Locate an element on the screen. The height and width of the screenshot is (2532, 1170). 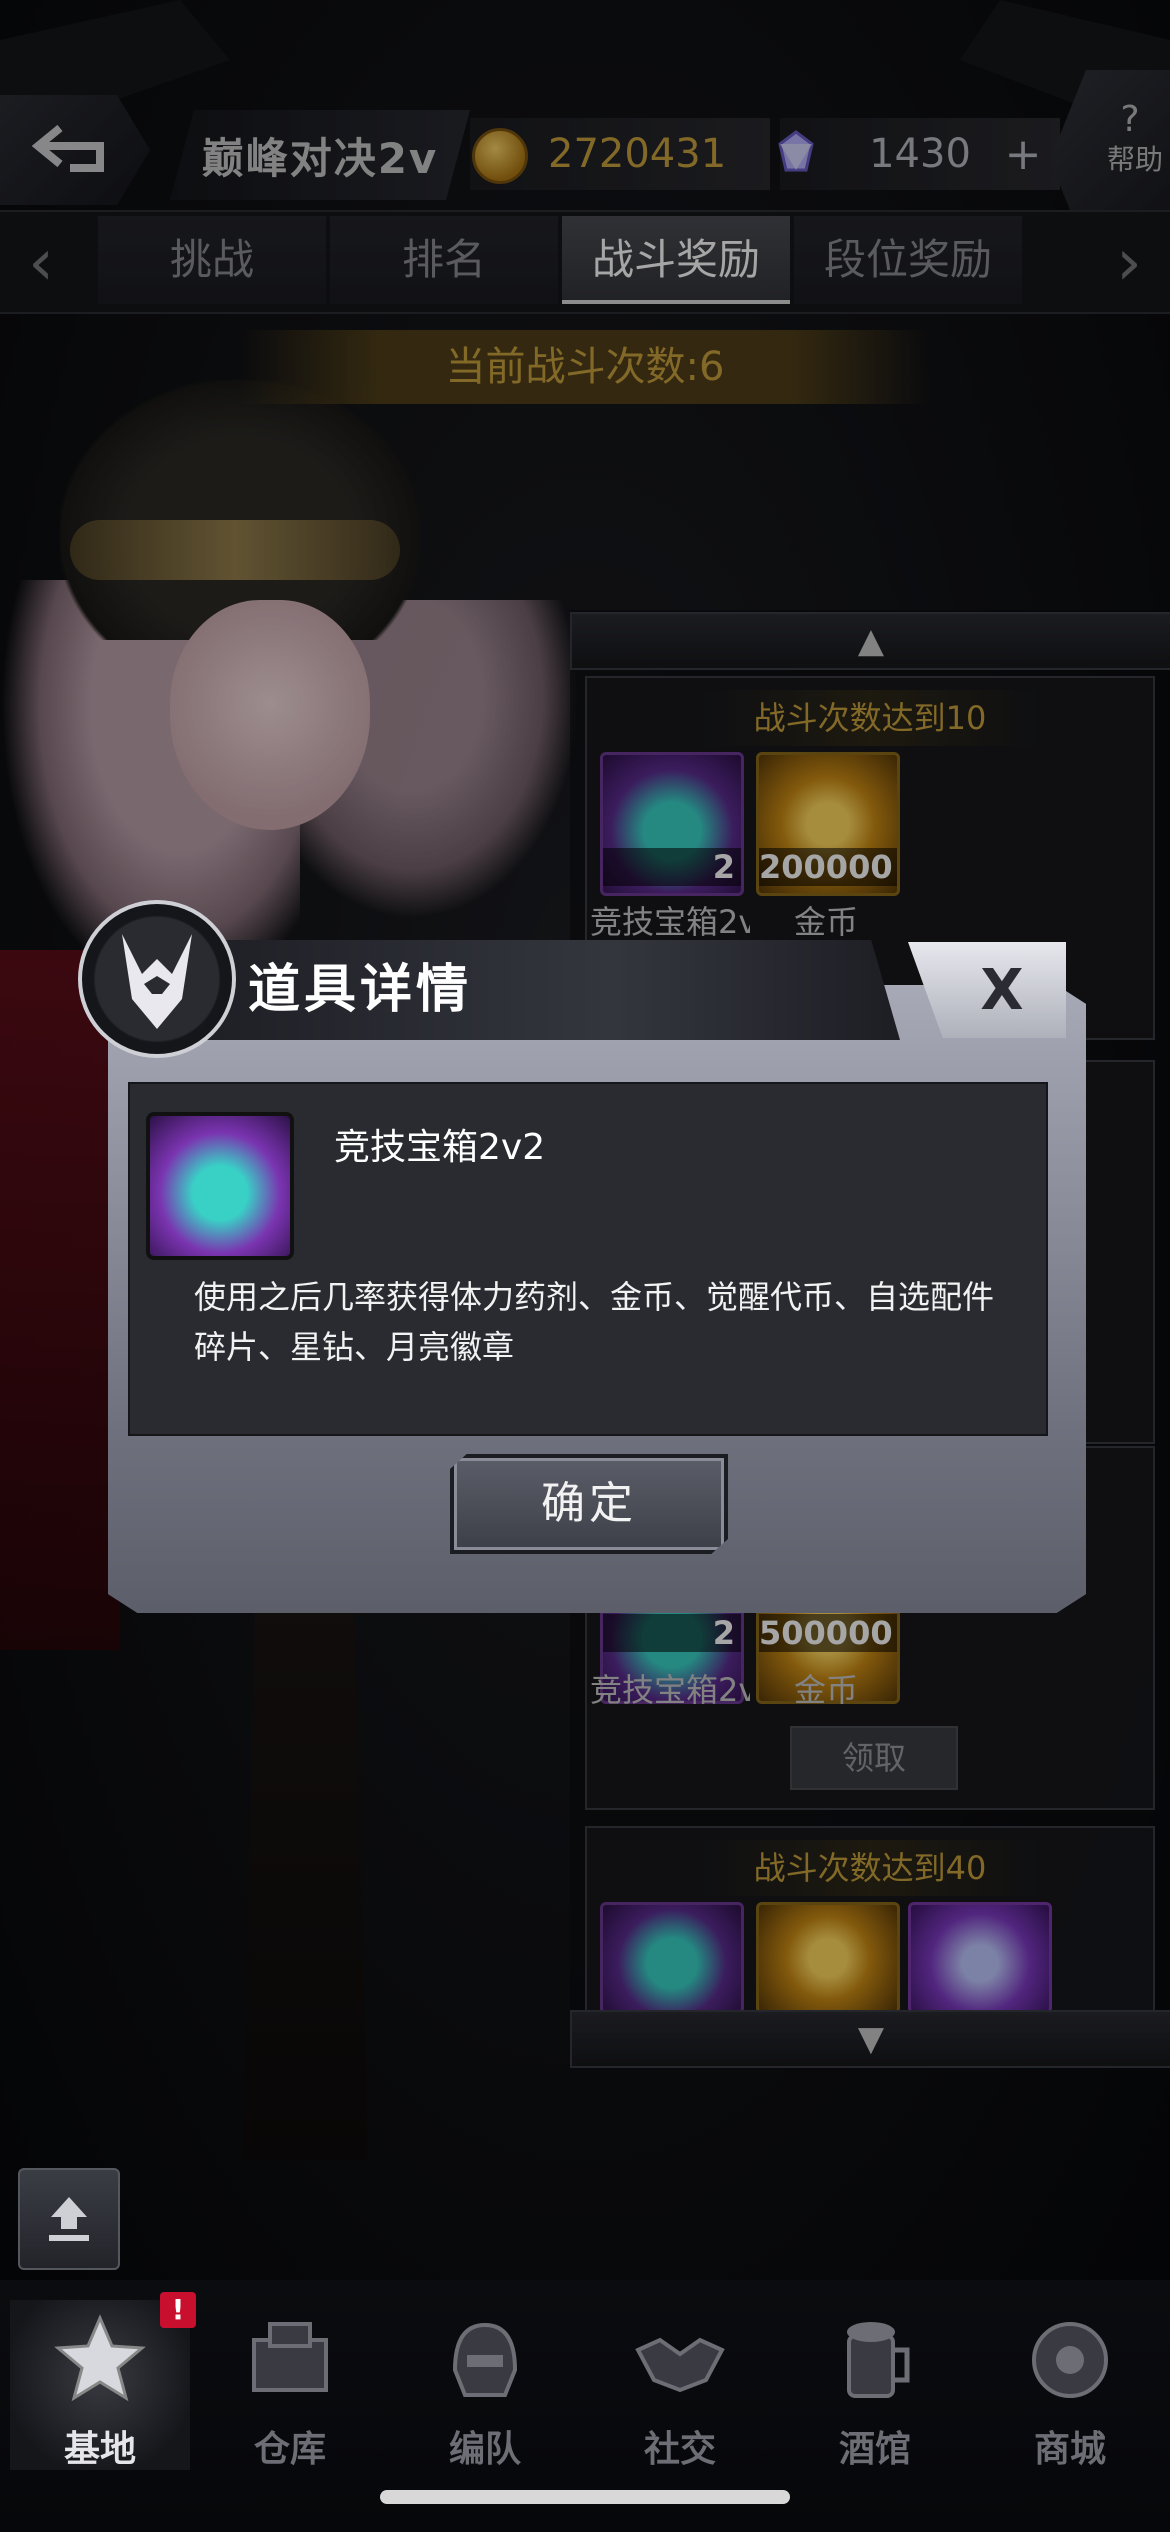
nav-item-tavern: 酒馆 is located at coordinates (875, 2385).